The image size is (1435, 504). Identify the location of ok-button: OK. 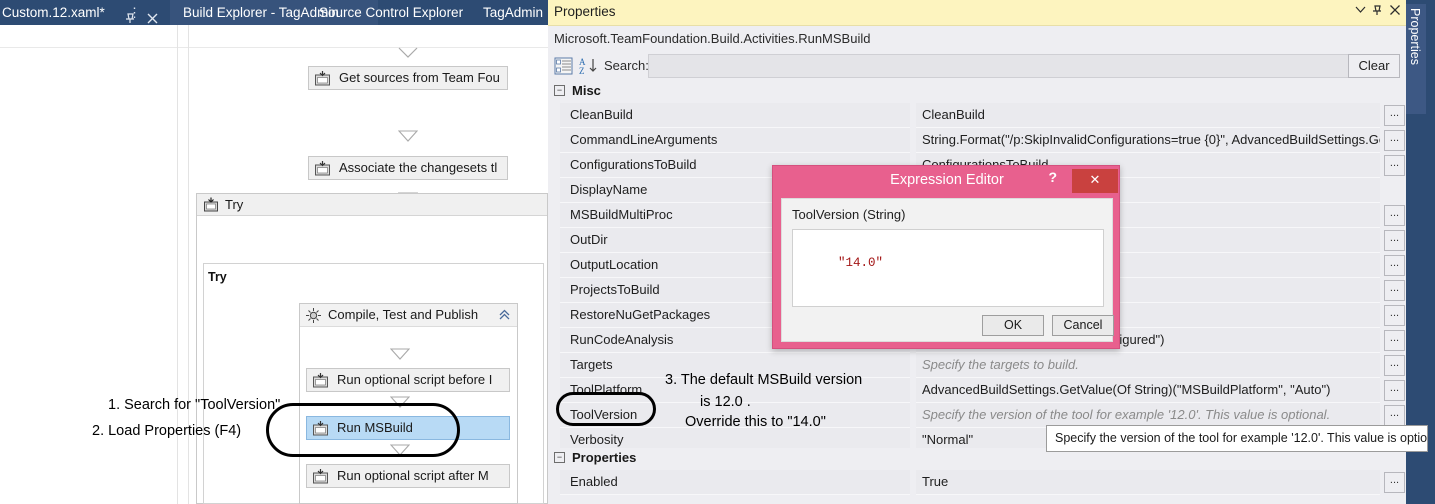
(1013, 325).